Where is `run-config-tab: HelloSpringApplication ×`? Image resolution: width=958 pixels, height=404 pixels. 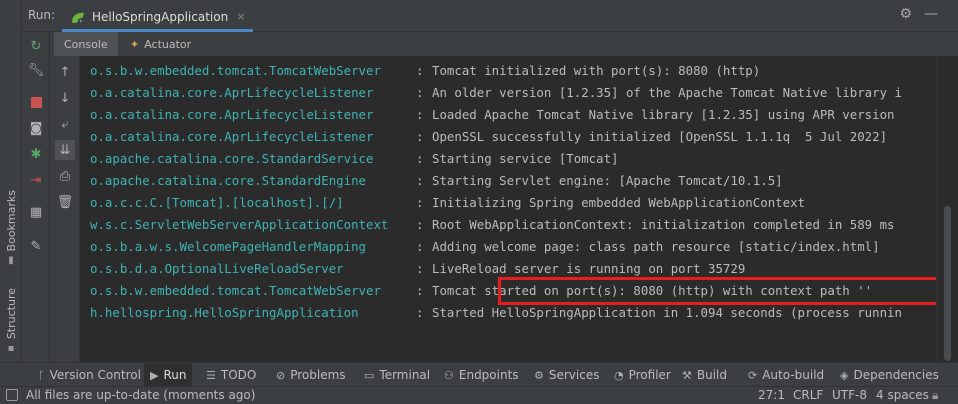
run-config-tab: HelloSpringApplication × is located at coordinates (158, 18).